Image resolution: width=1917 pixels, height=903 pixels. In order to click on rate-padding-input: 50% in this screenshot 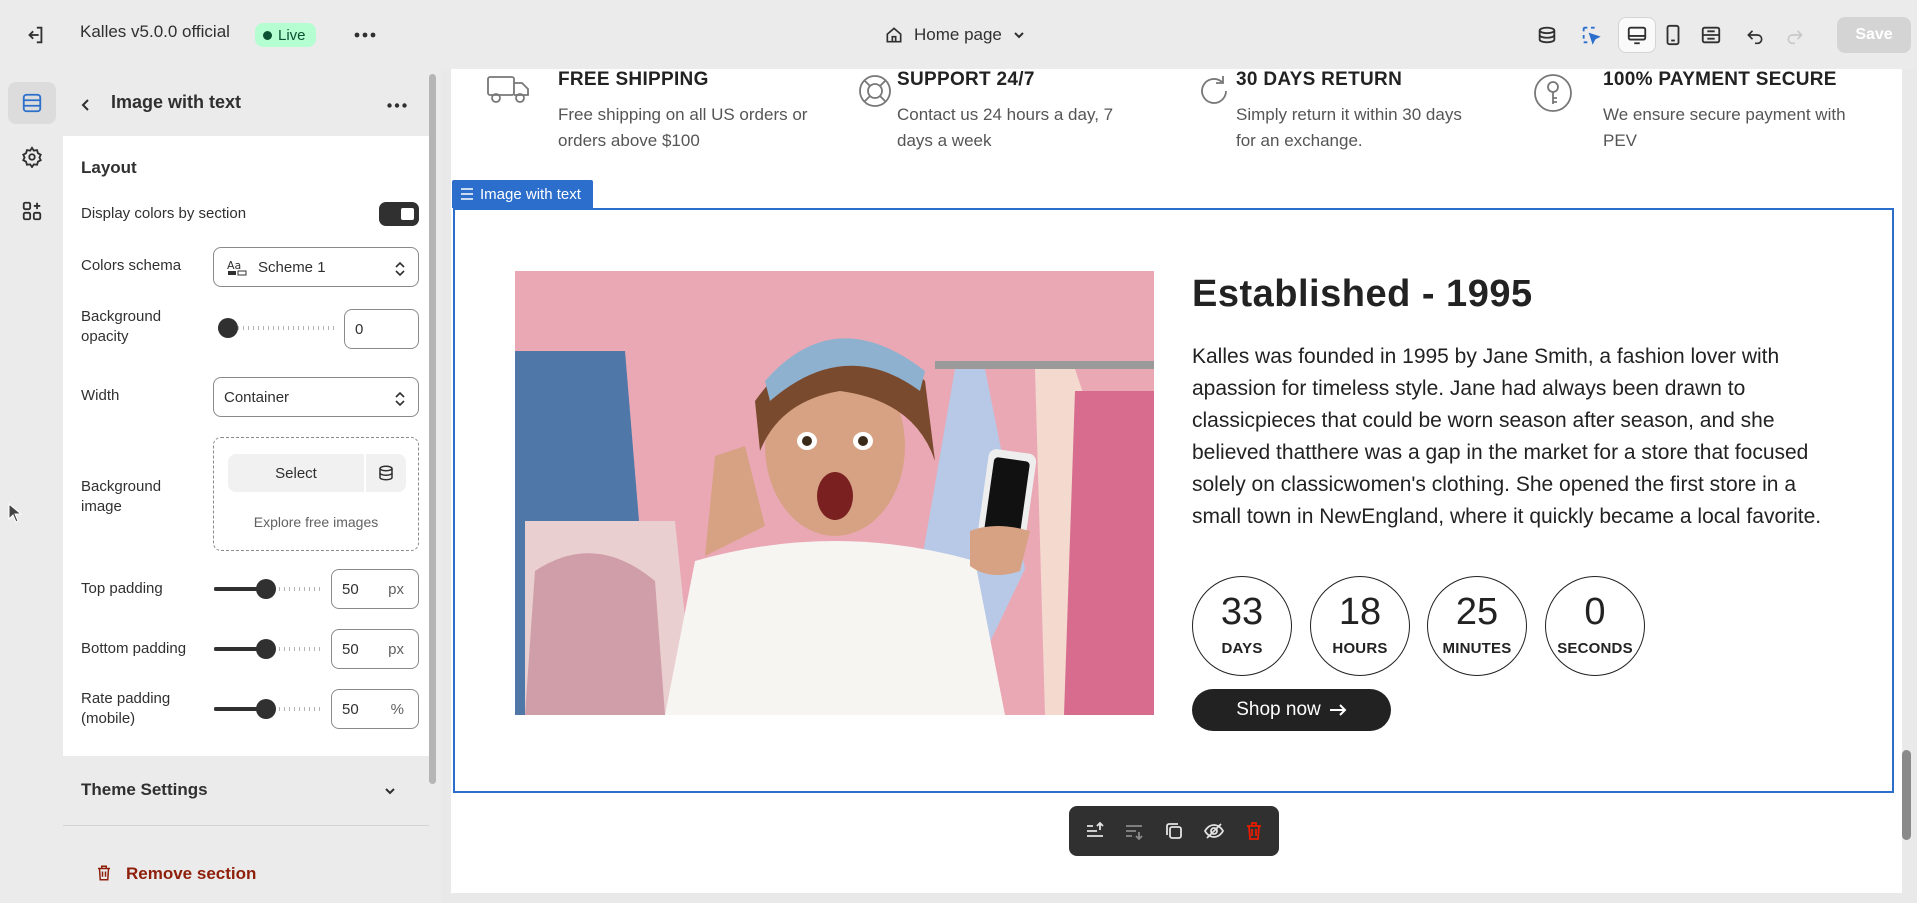, I will do `click(375, 709)`.